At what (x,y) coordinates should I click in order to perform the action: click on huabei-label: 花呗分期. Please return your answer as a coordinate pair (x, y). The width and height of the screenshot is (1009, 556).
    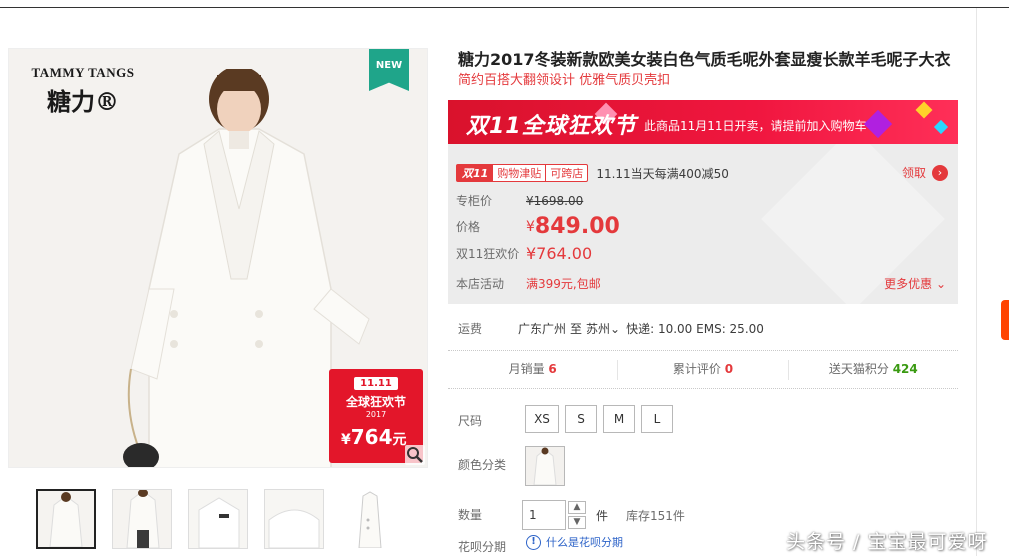
    Looking at the image, I should click on (482, 547).